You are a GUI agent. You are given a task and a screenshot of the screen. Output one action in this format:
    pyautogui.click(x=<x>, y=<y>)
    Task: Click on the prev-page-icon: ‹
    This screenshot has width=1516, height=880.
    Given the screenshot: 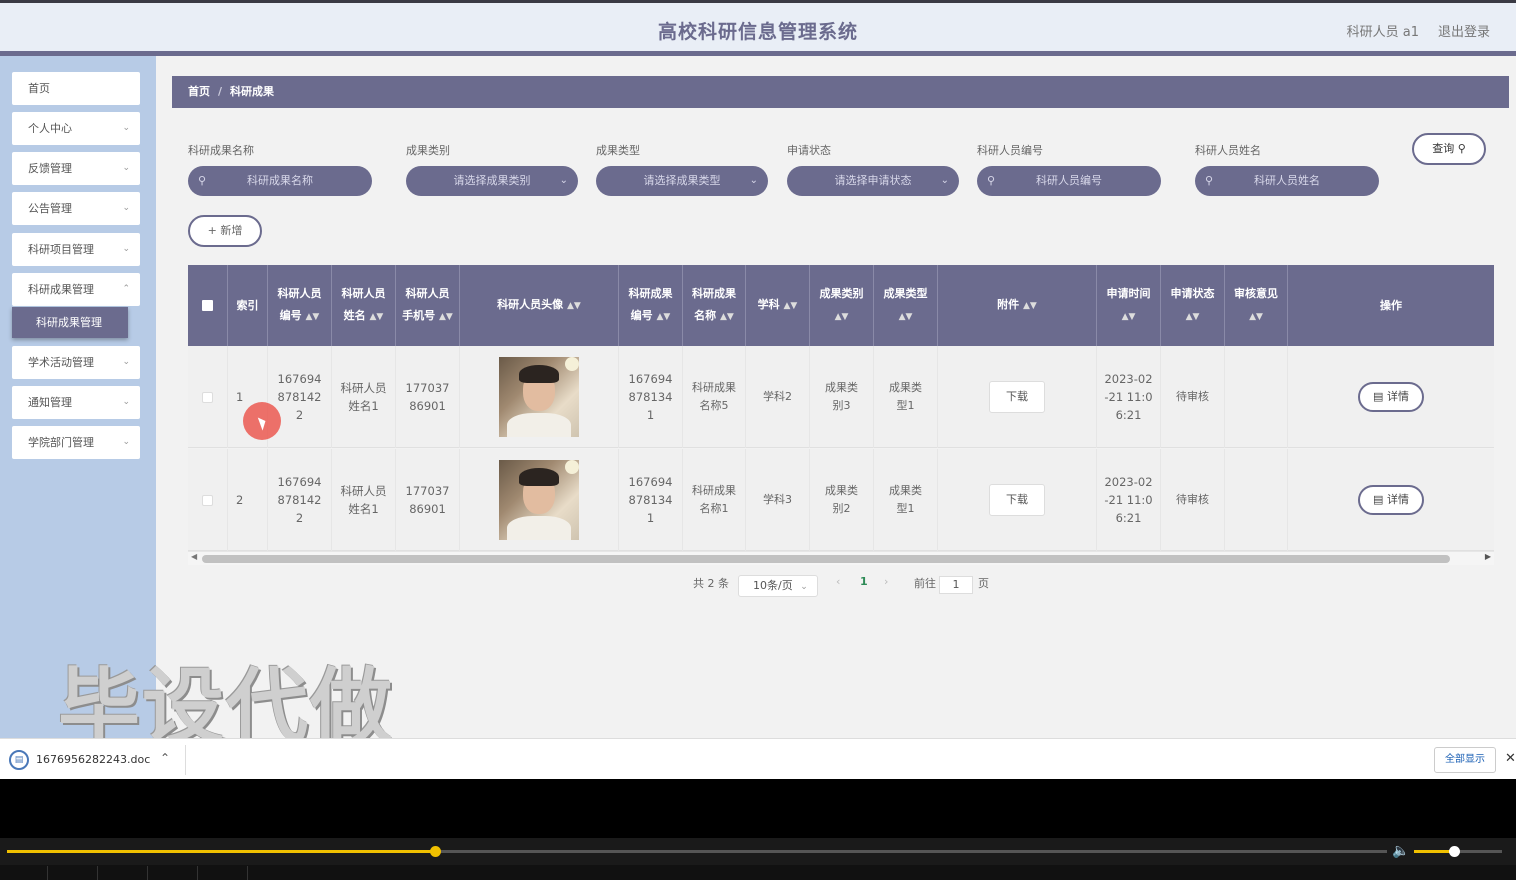 What is the action you would take?
    pyautogui.click(x=838, y=581)
    